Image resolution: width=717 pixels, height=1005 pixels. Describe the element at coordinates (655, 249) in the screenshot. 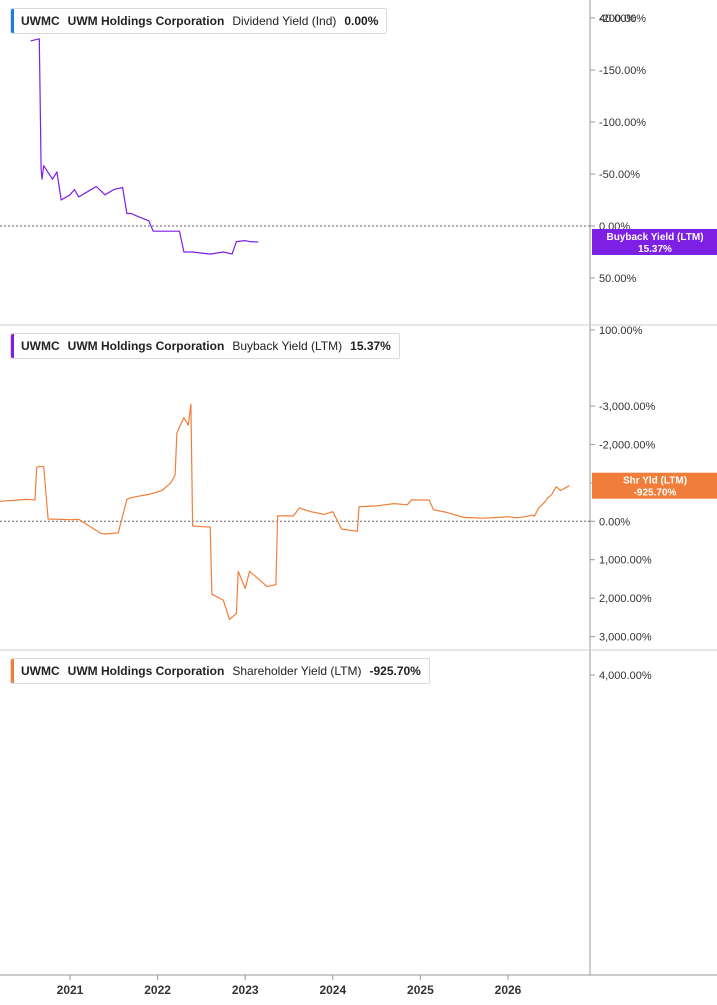

I see `value-badge-value: 15.37%` at that location.